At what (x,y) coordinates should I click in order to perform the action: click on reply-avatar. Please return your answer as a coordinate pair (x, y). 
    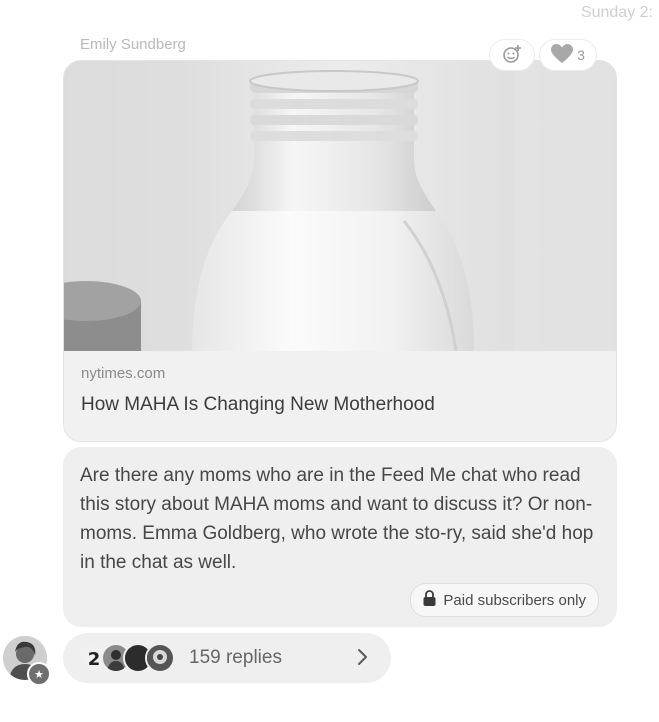
    Looking at the image, I should click on (160, 658).